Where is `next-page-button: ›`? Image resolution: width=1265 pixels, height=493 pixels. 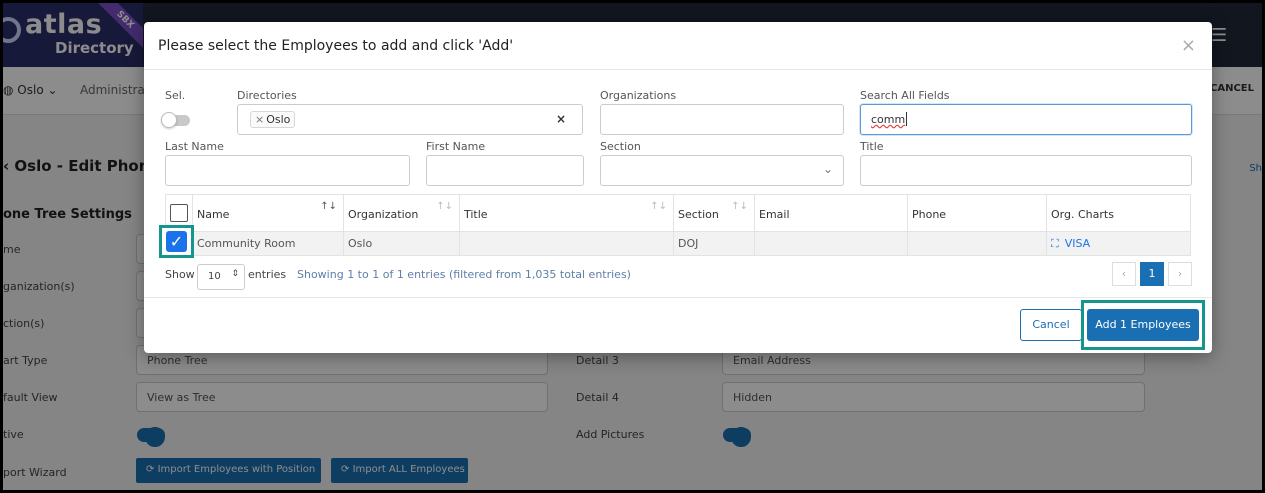 next-page-button: › is located at coordinates (1180, 274).